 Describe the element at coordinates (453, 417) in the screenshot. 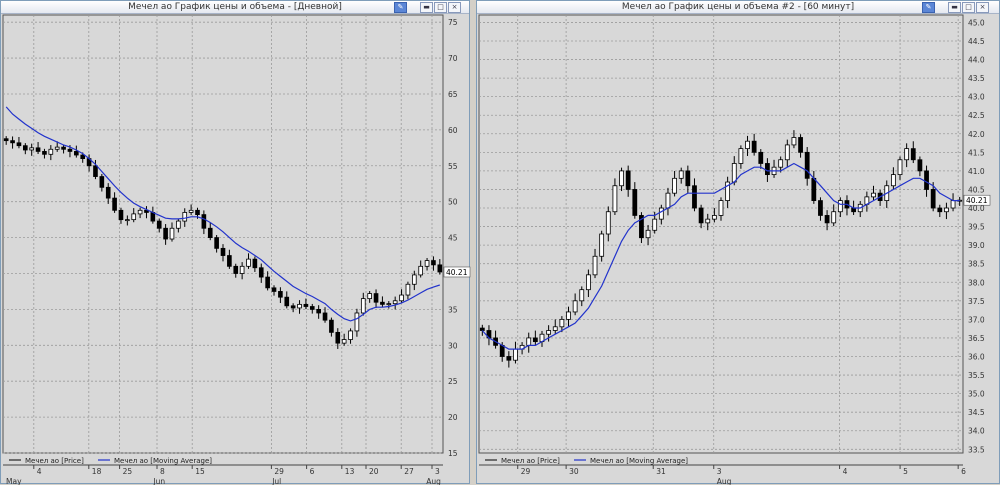

I see `y-tick-label: 20` at that location.